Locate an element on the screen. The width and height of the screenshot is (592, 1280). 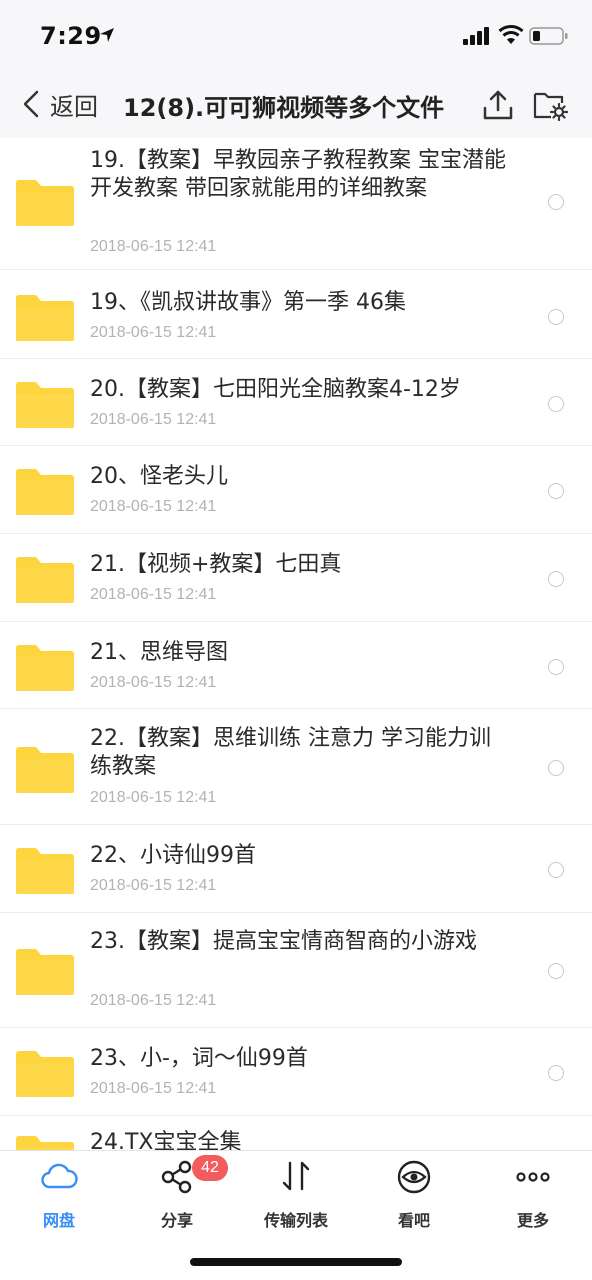
list-item: 21.【视频+教案】七田真 2018-06-15 12:41 is located at coordinates (296, 578).